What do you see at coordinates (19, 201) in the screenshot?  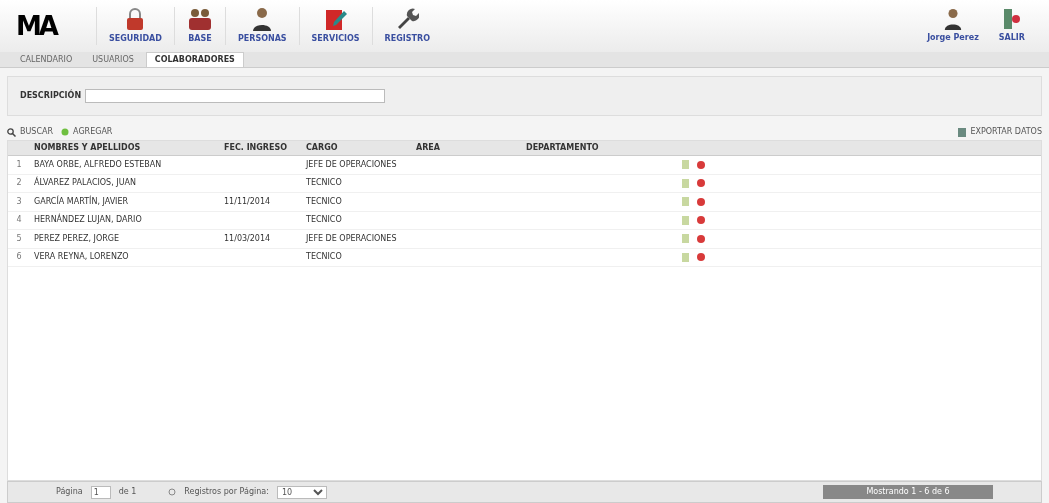 I see `row-number: 3` at bounding box center [19, 201].